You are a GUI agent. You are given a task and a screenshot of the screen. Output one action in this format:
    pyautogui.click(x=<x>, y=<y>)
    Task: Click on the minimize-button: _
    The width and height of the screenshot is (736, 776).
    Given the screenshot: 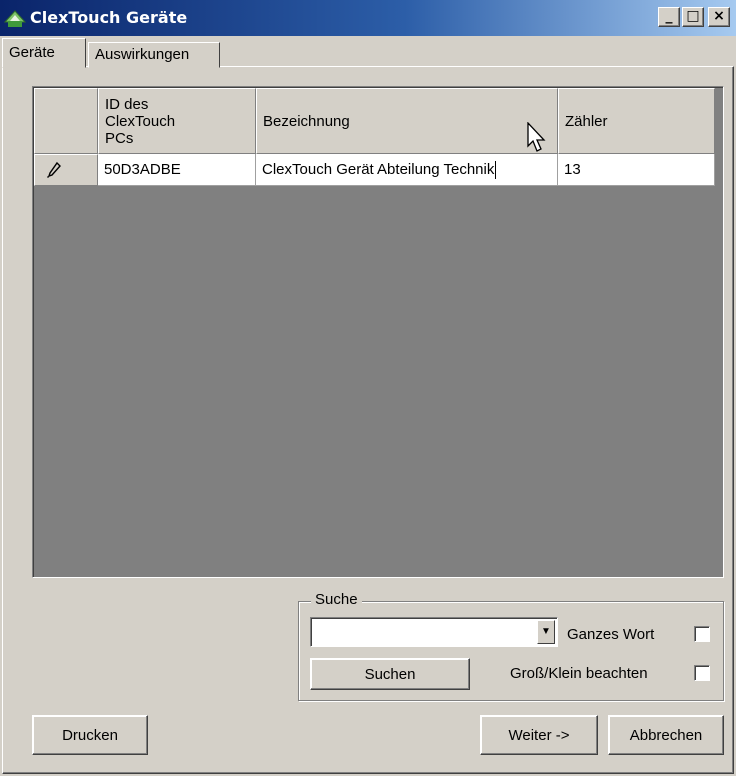 What is the action you would take?
    pyautogui.click(x=669, y=17)
    